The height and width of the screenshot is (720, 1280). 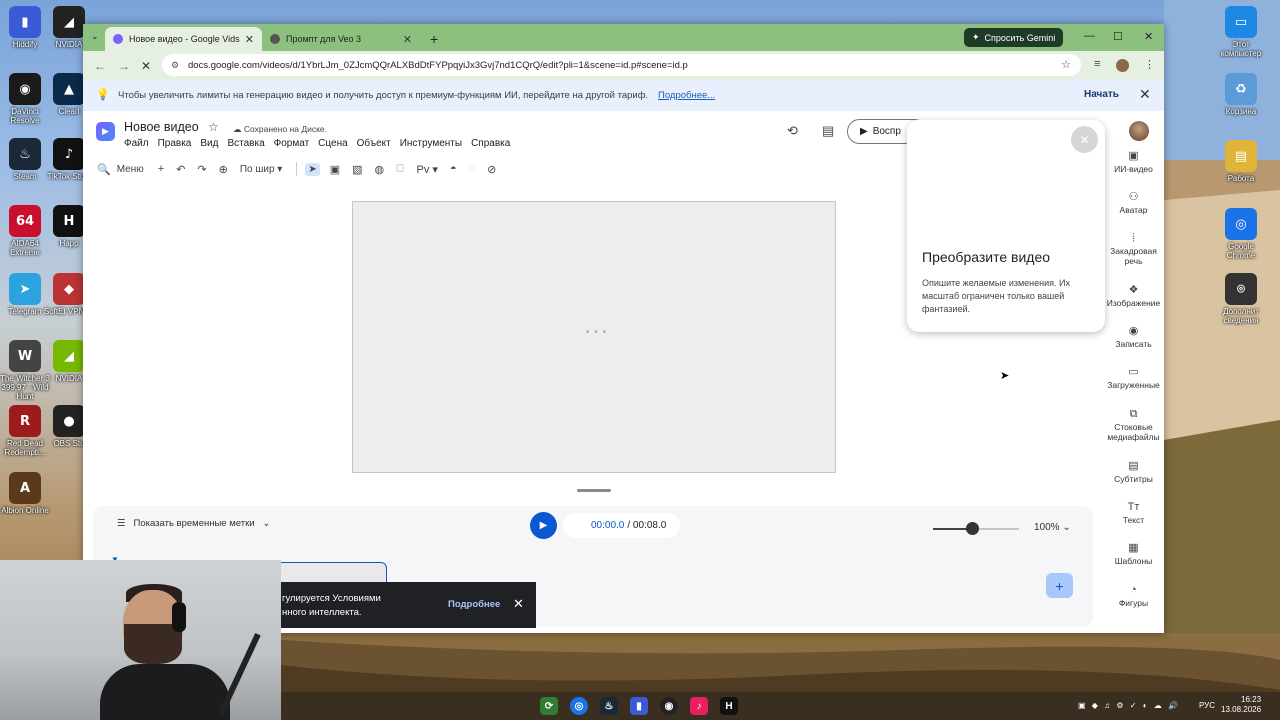 What do you see at coordinates (180, 169) in the screenshot?
I see `undo-icon: ↶` at bounding box center [180, 169].